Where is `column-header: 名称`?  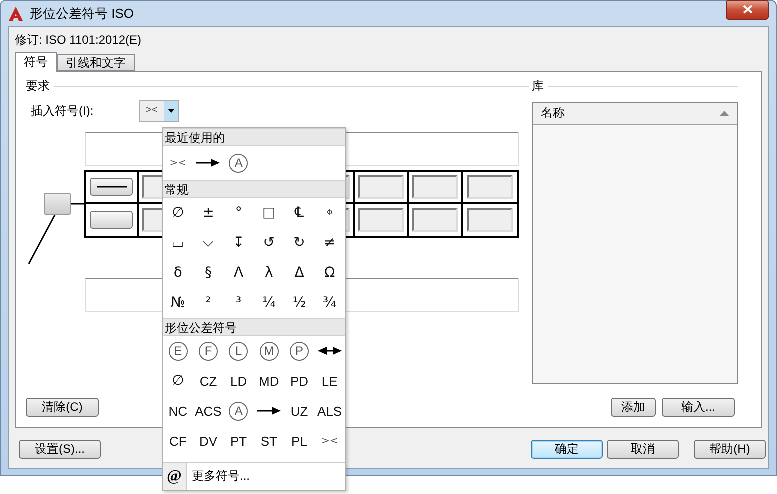
column-header: 名称 is located at coordinates (635, 114).